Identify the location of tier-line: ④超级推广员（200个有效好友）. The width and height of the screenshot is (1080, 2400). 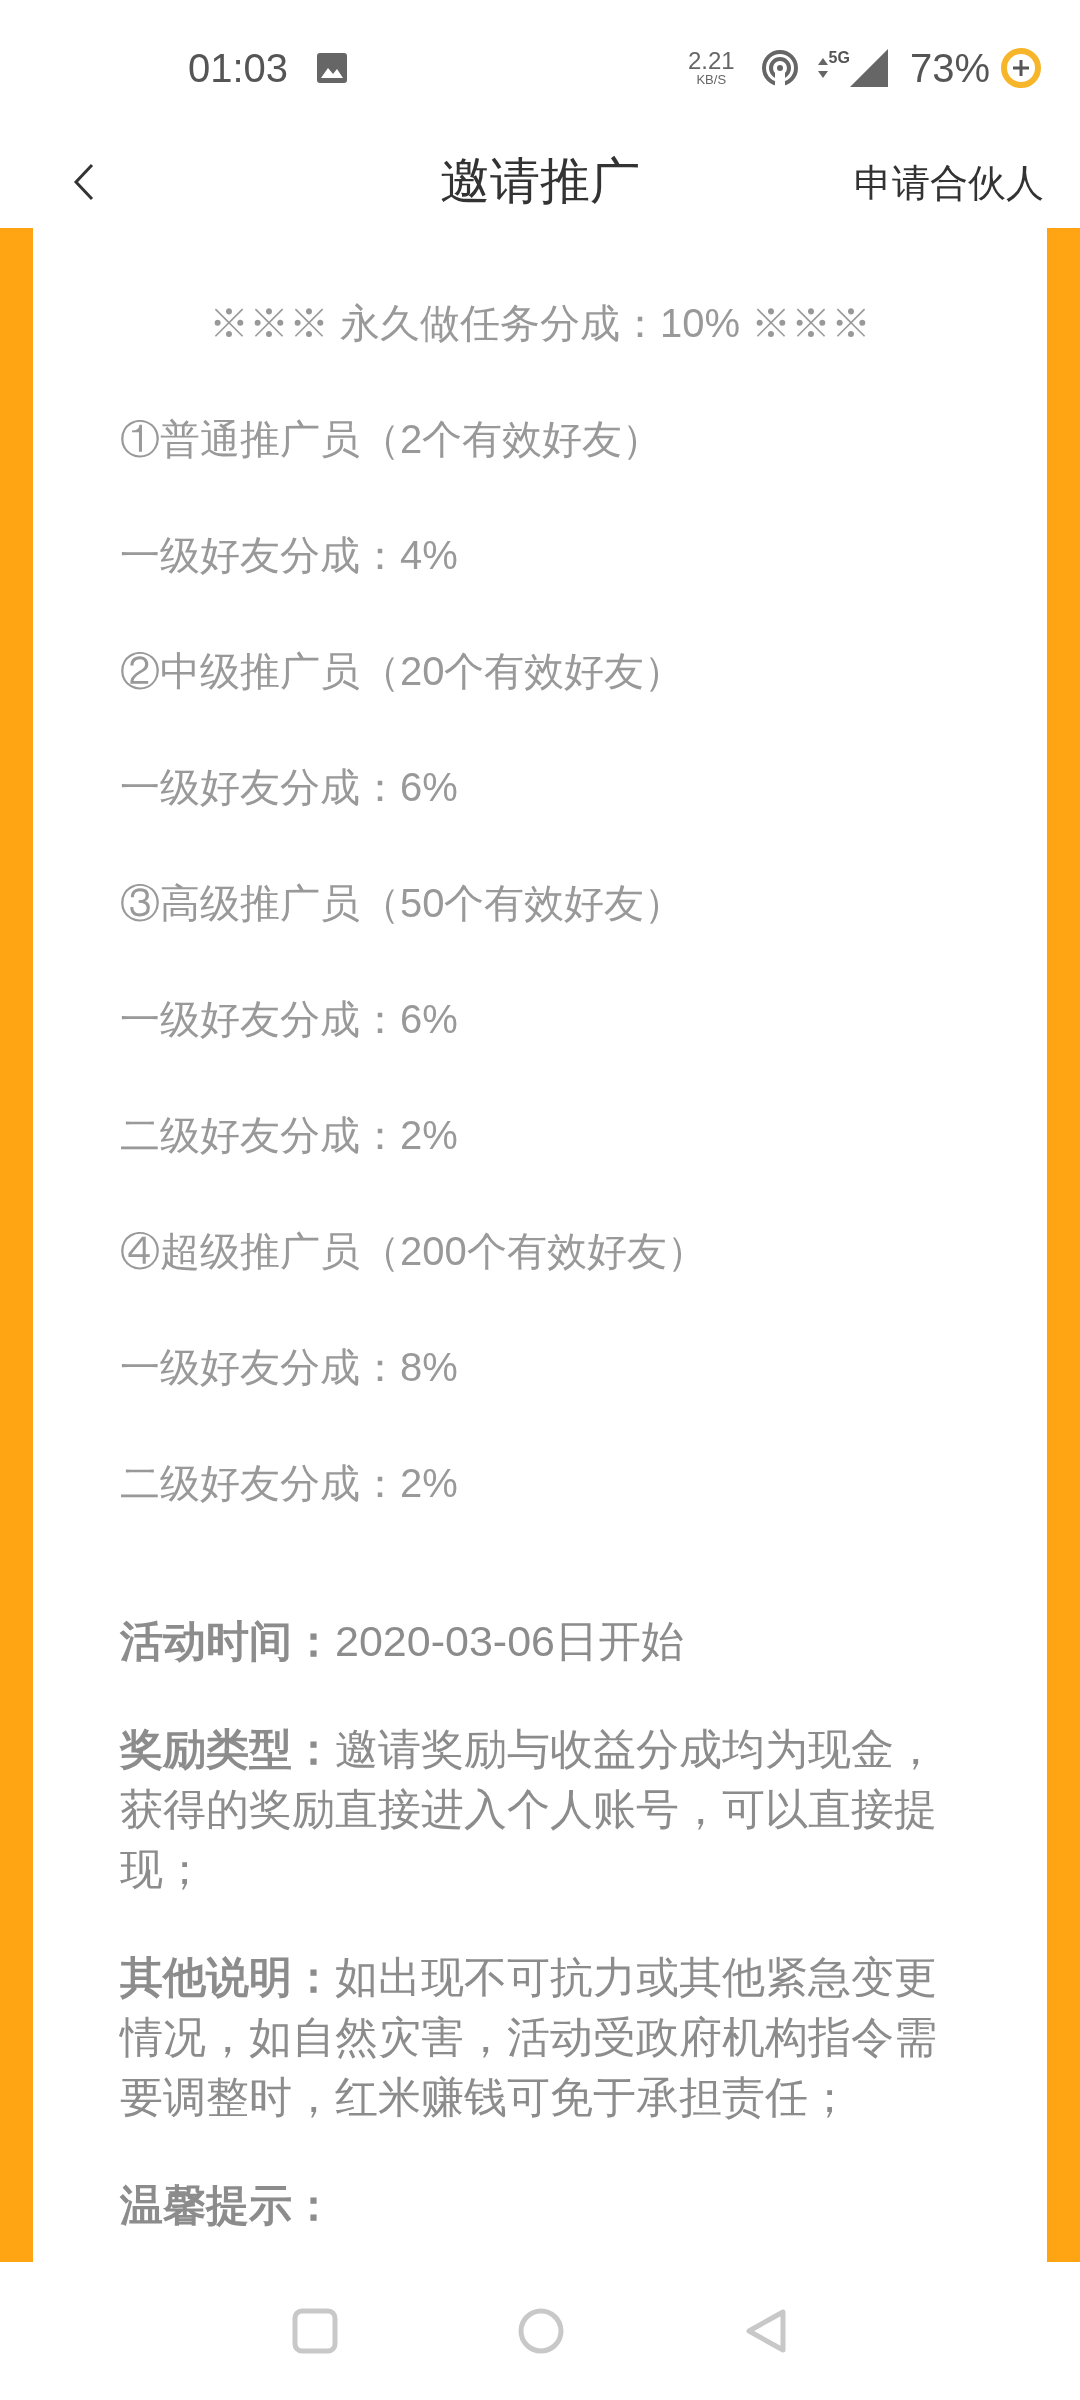
(413, 1251).